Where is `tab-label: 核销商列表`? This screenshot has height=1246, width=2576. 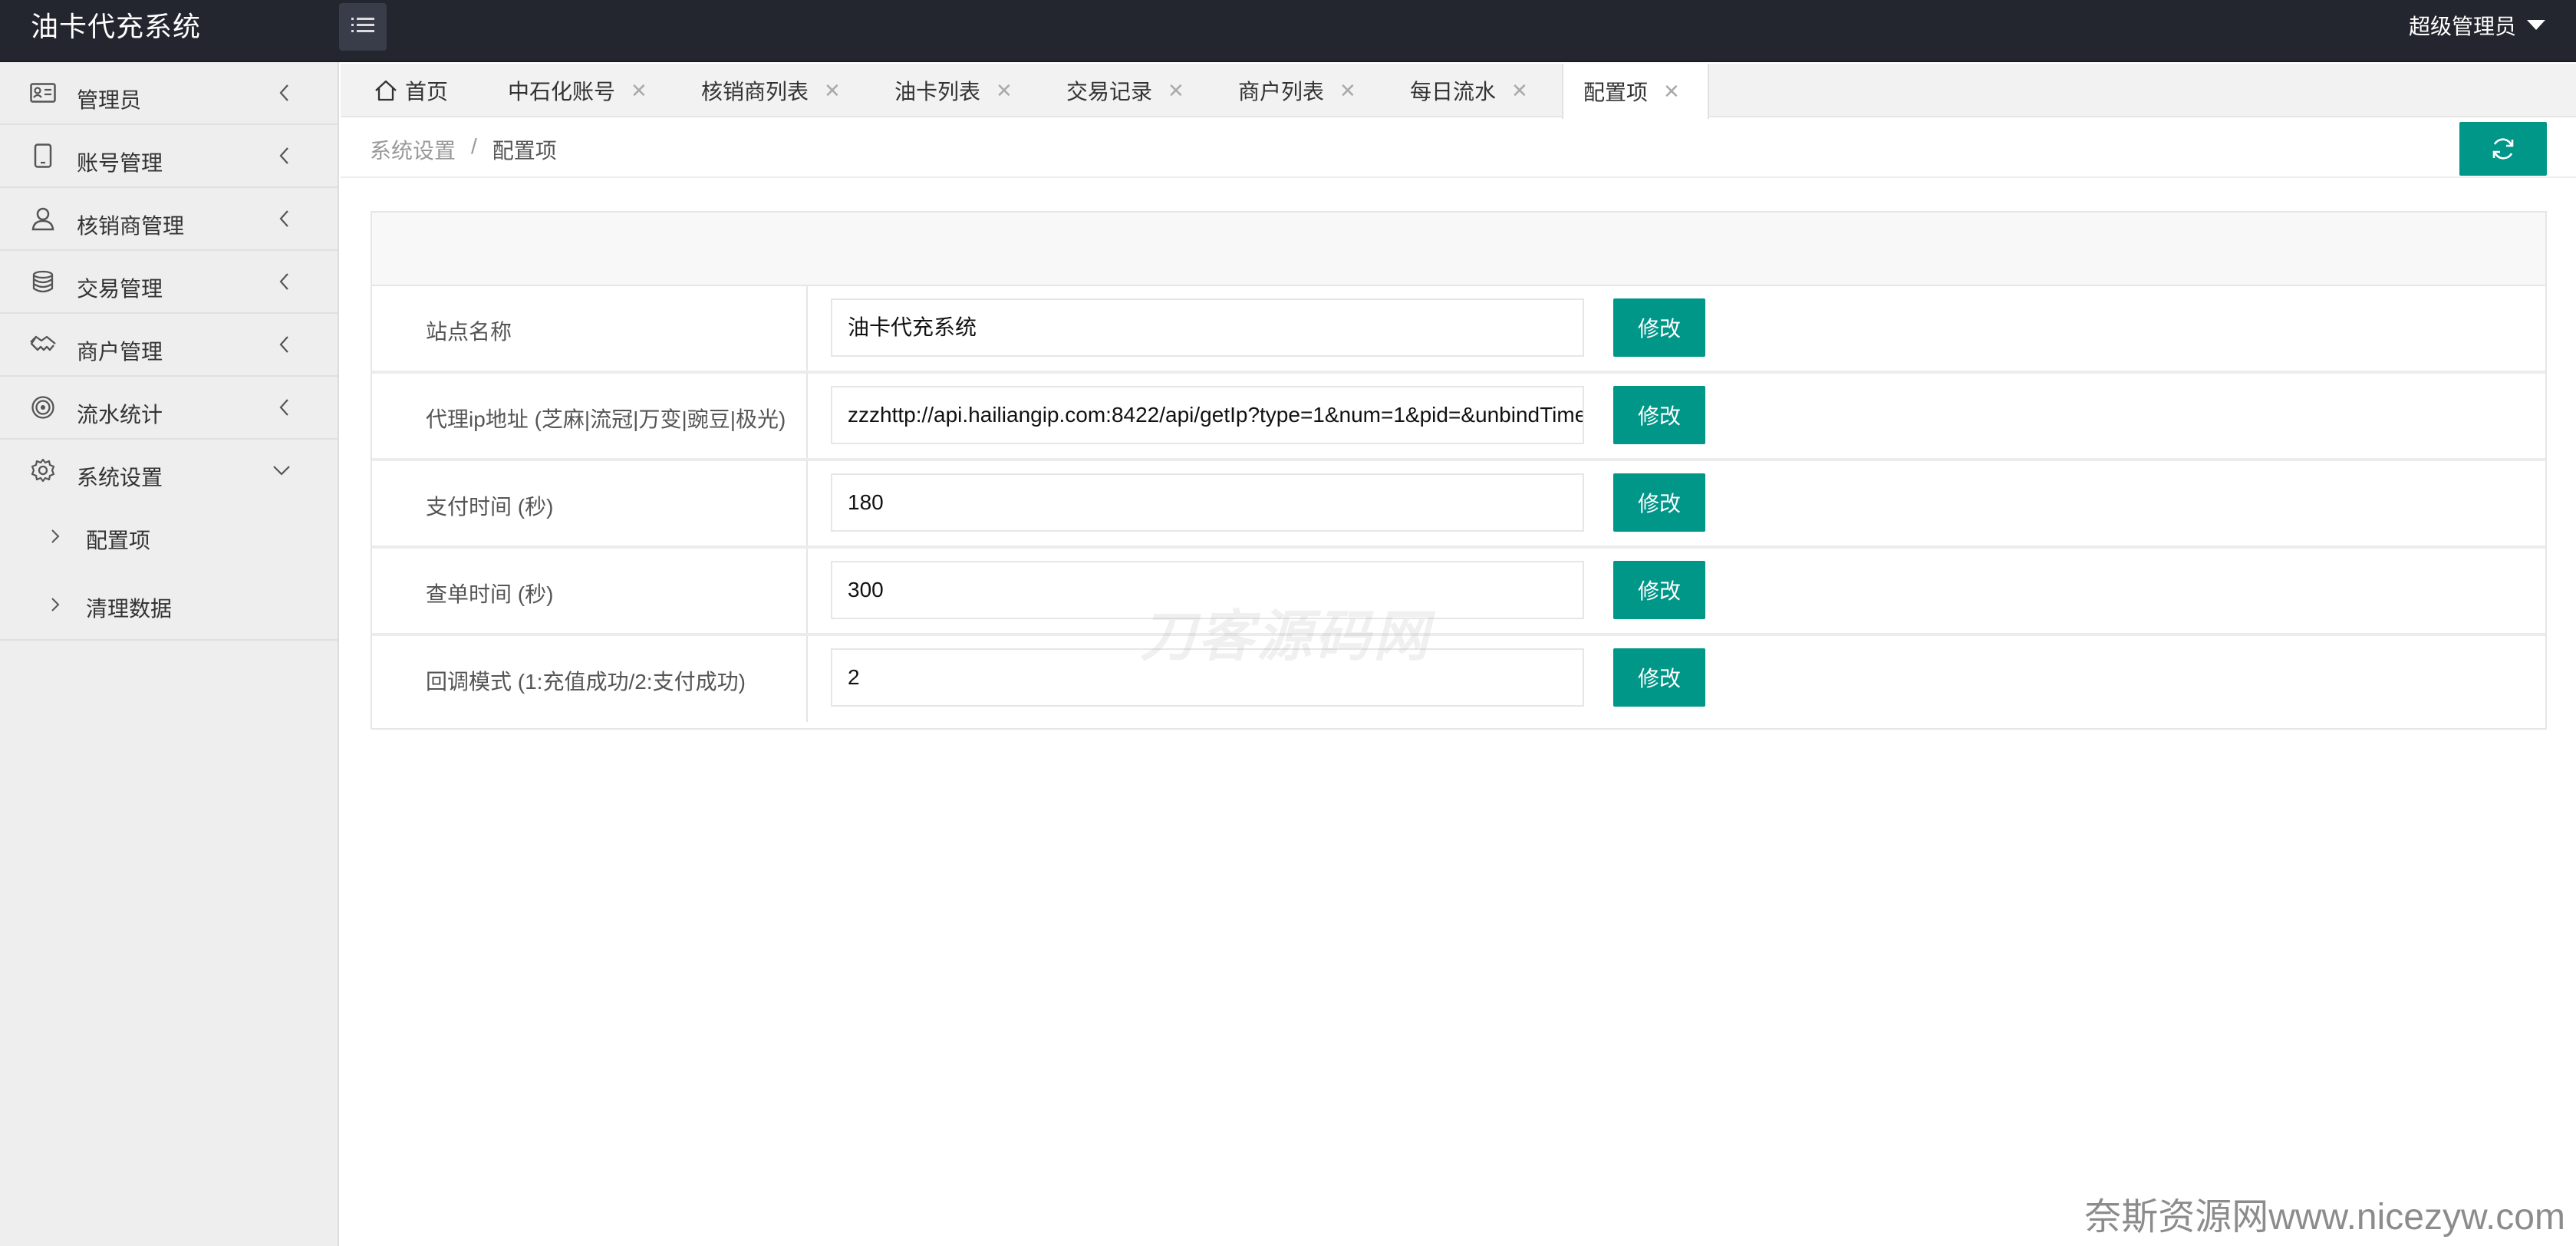
tab-label: 核销商列表 is located at coordinates (755, 92).